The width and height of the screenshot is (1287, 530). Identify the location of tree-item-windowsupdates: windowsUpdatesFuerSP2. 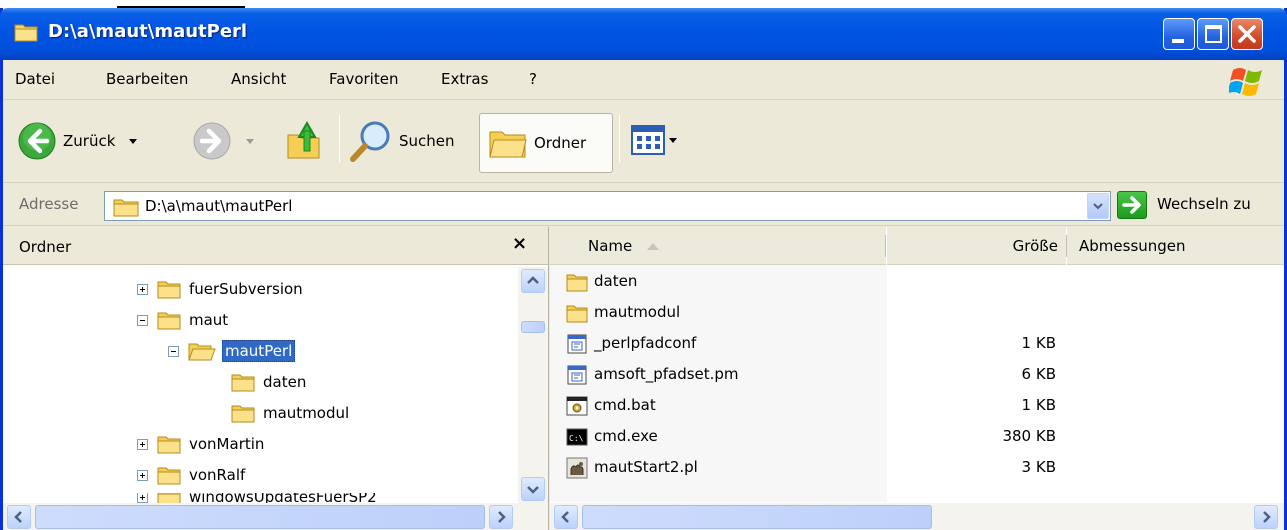
(258, 498).